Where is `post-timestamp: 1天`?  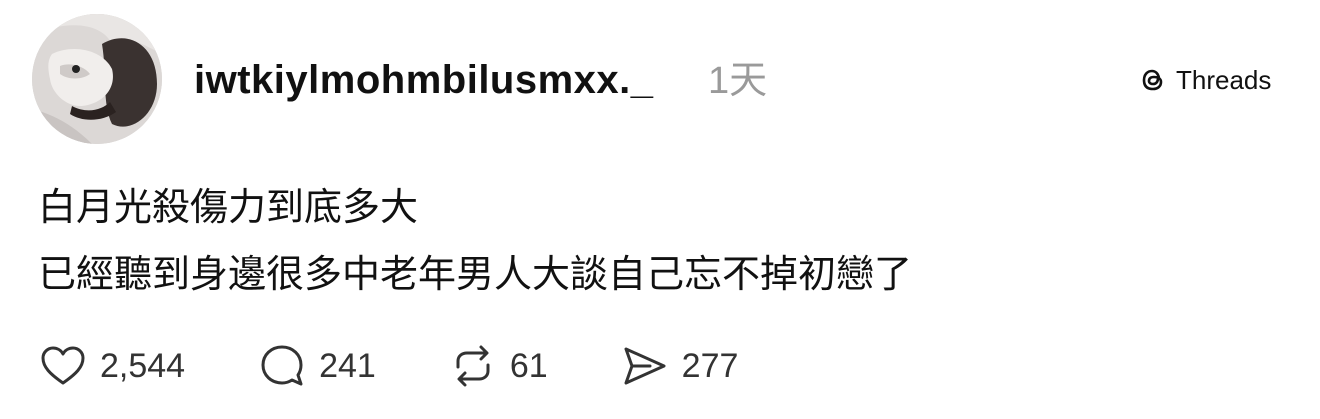 post-timestamp: 1天 is located at coordinates (738, 81).